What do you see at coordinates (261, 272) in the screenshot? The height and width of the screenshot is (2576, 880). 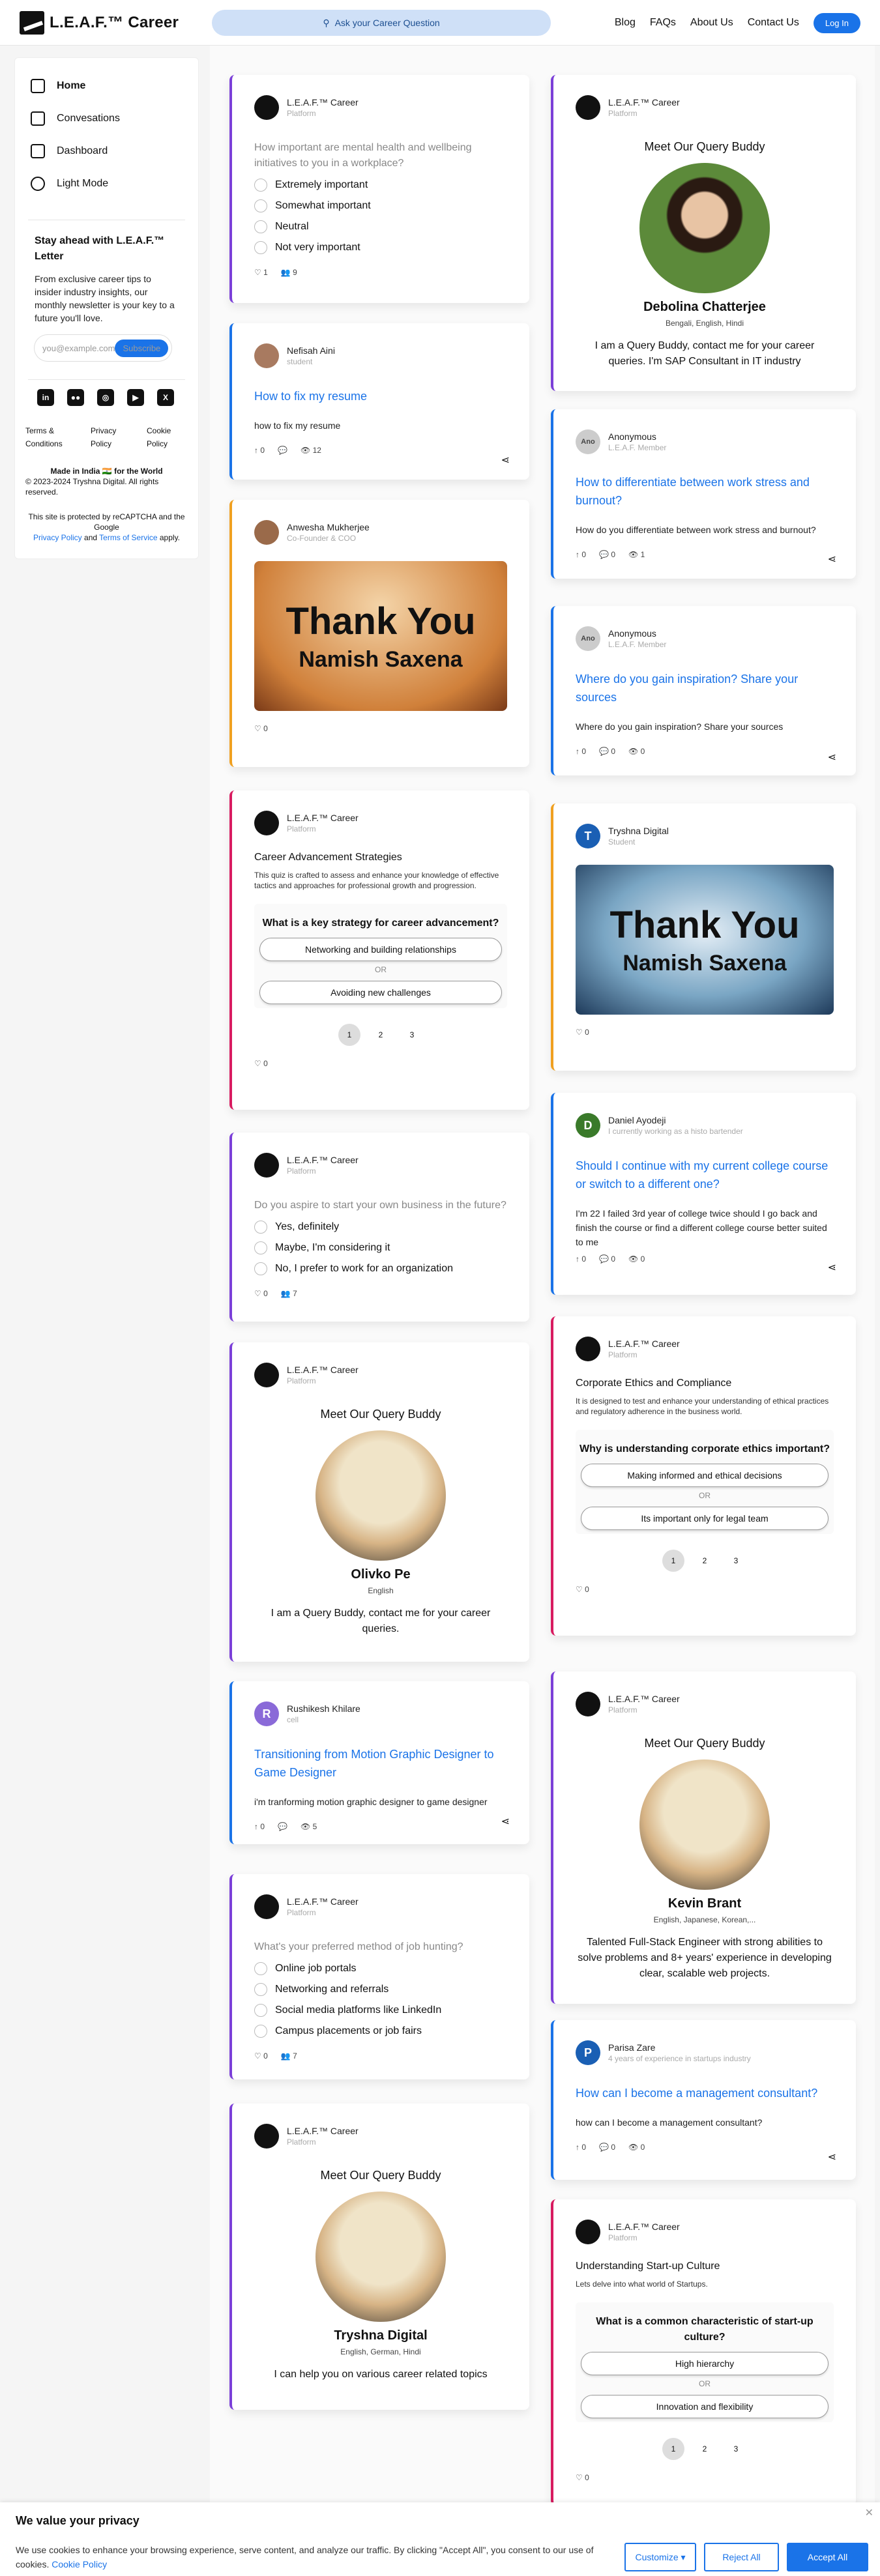 I see `like-button: ♡ 1` at bounding box center [261, 272].